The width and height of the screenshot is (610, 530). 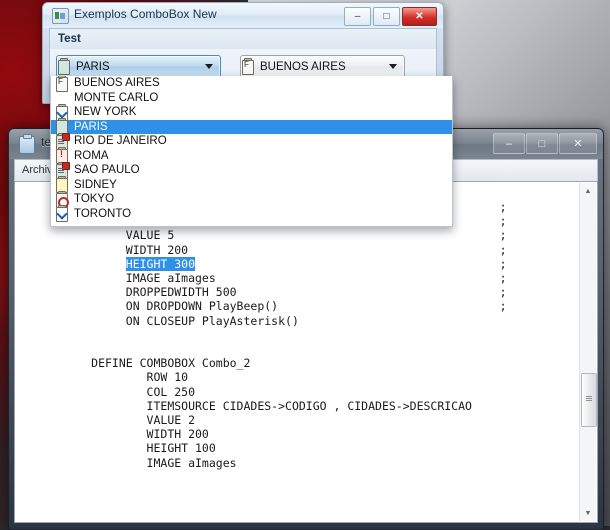 What do you see at coordinates (386, 16) in the screenshot?
I see `combo-maximize-button: □` at bounding box center [386, 16].